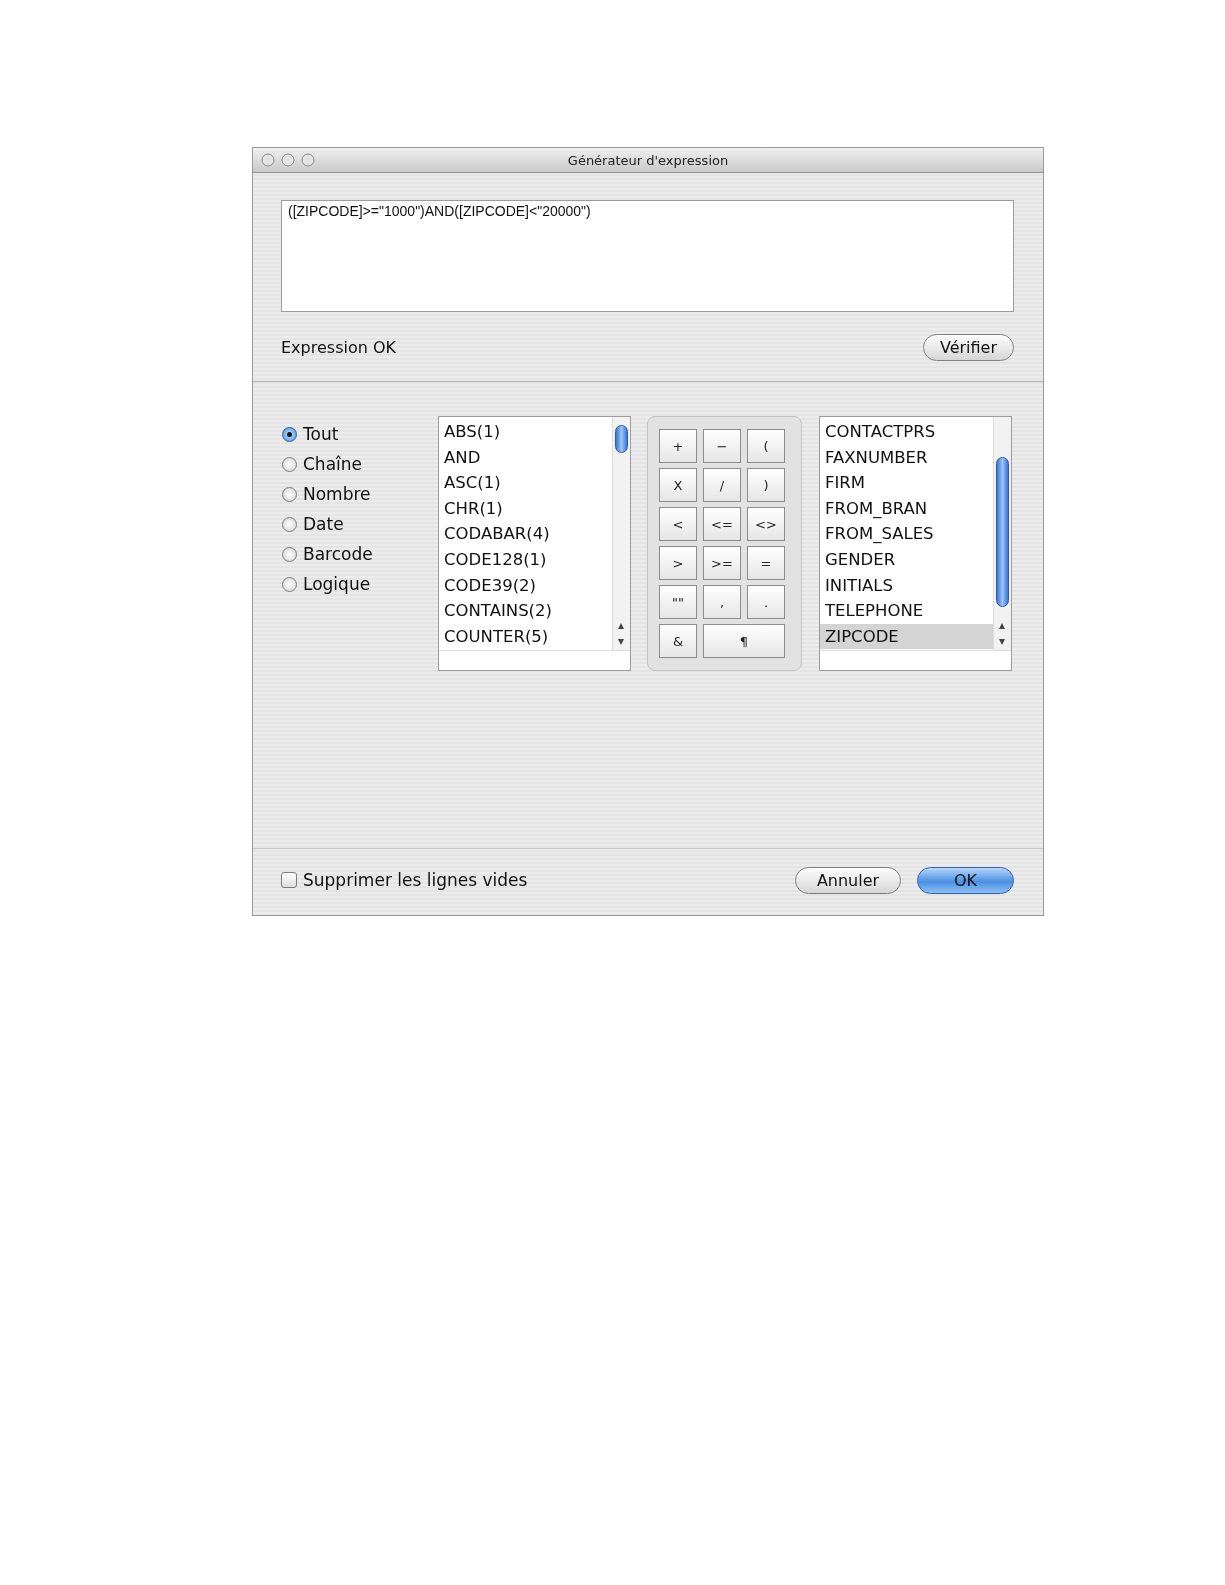 Image resolution: width=1225 pixels, height=1585 pixels. Describe the element at coordinates (906, 559) in the screenshot. I see `field-item: GENDER` at that location.